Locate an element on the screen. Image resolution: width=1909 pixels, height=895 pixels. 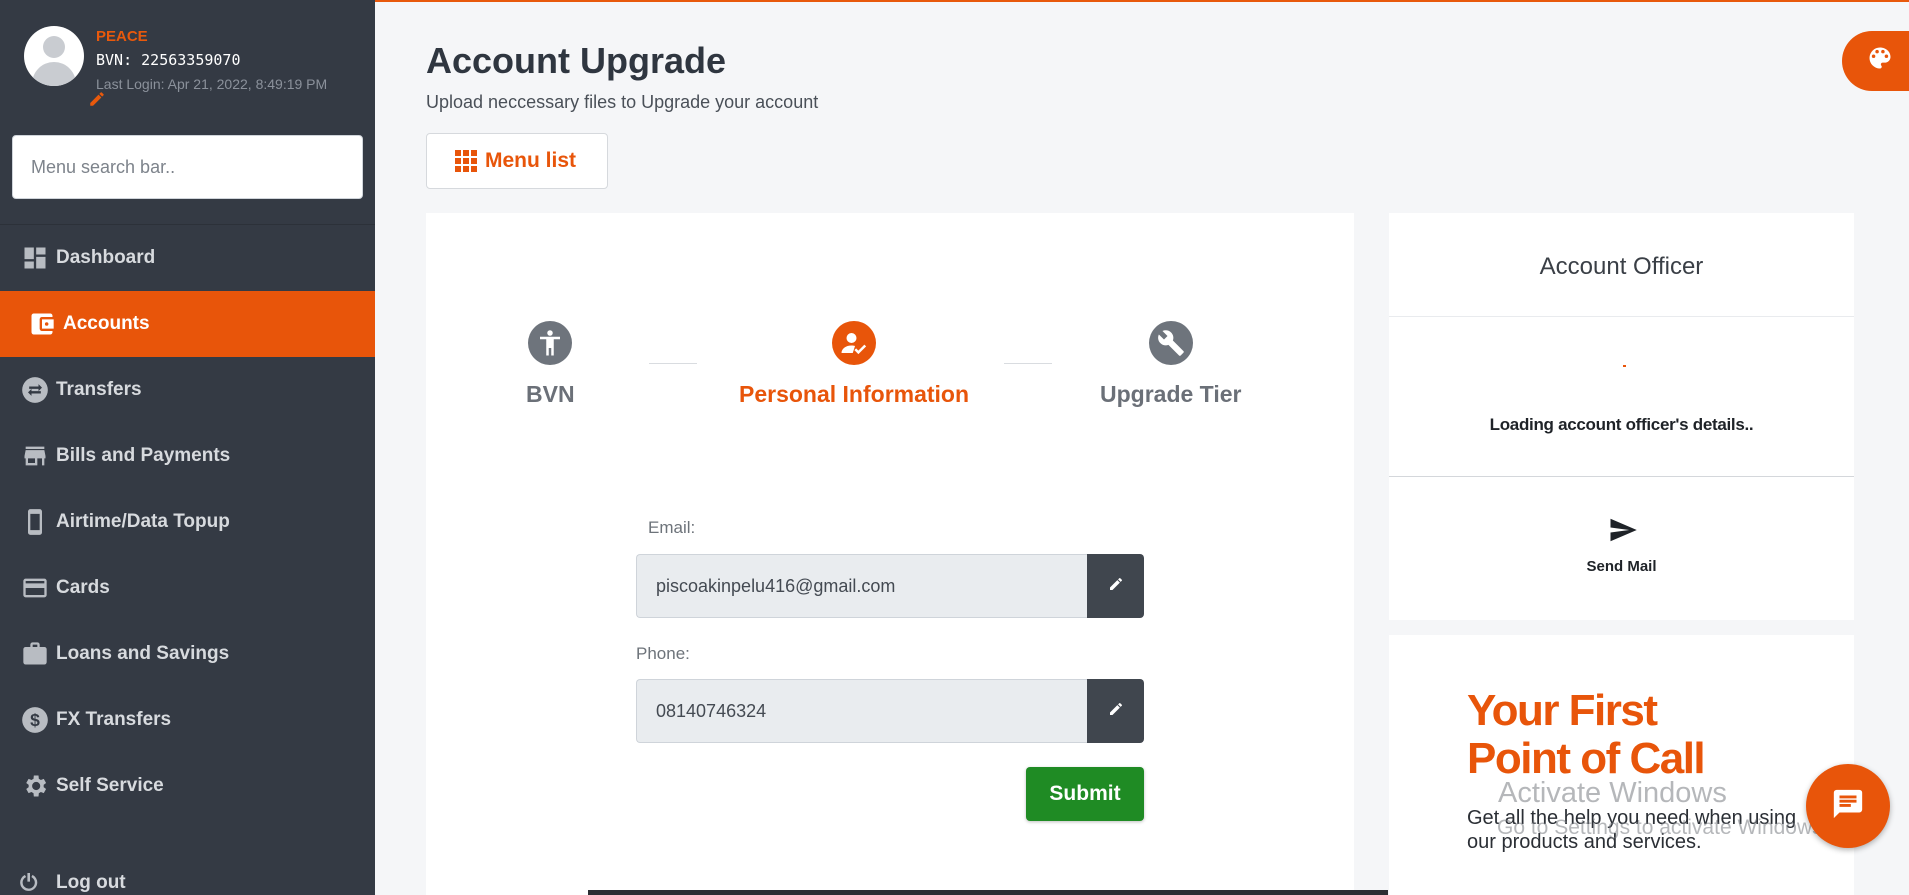
phone-icon is located at coordinates (35, 522).